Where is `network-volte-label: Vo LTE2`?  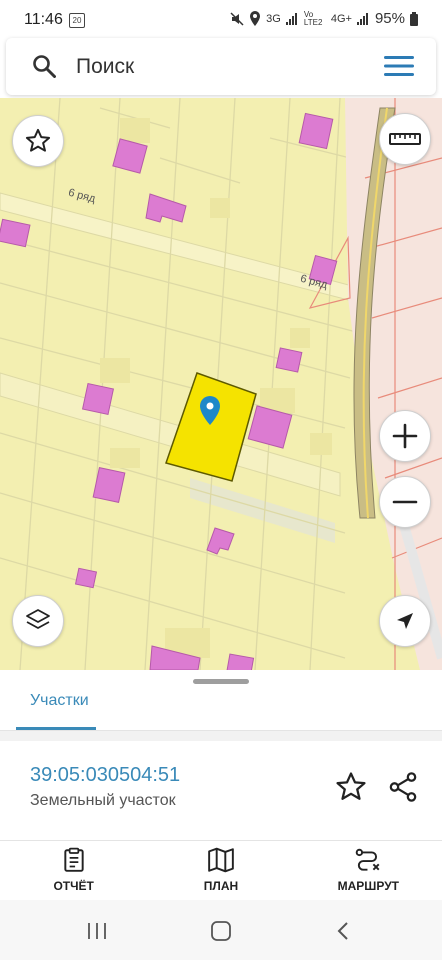
network-volte-label: Vo LTE2 is located at coordinates (313, 18).